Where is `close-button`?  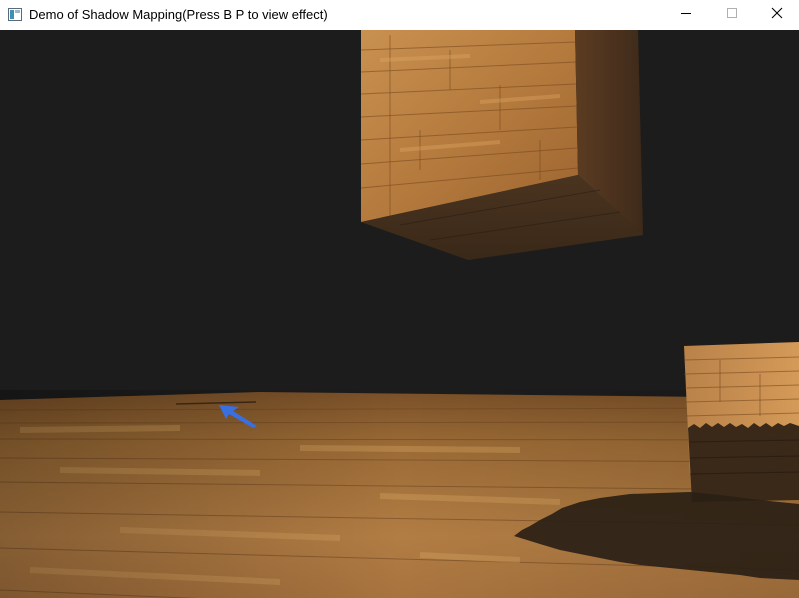 close-button is located at coordinates (776, 15).